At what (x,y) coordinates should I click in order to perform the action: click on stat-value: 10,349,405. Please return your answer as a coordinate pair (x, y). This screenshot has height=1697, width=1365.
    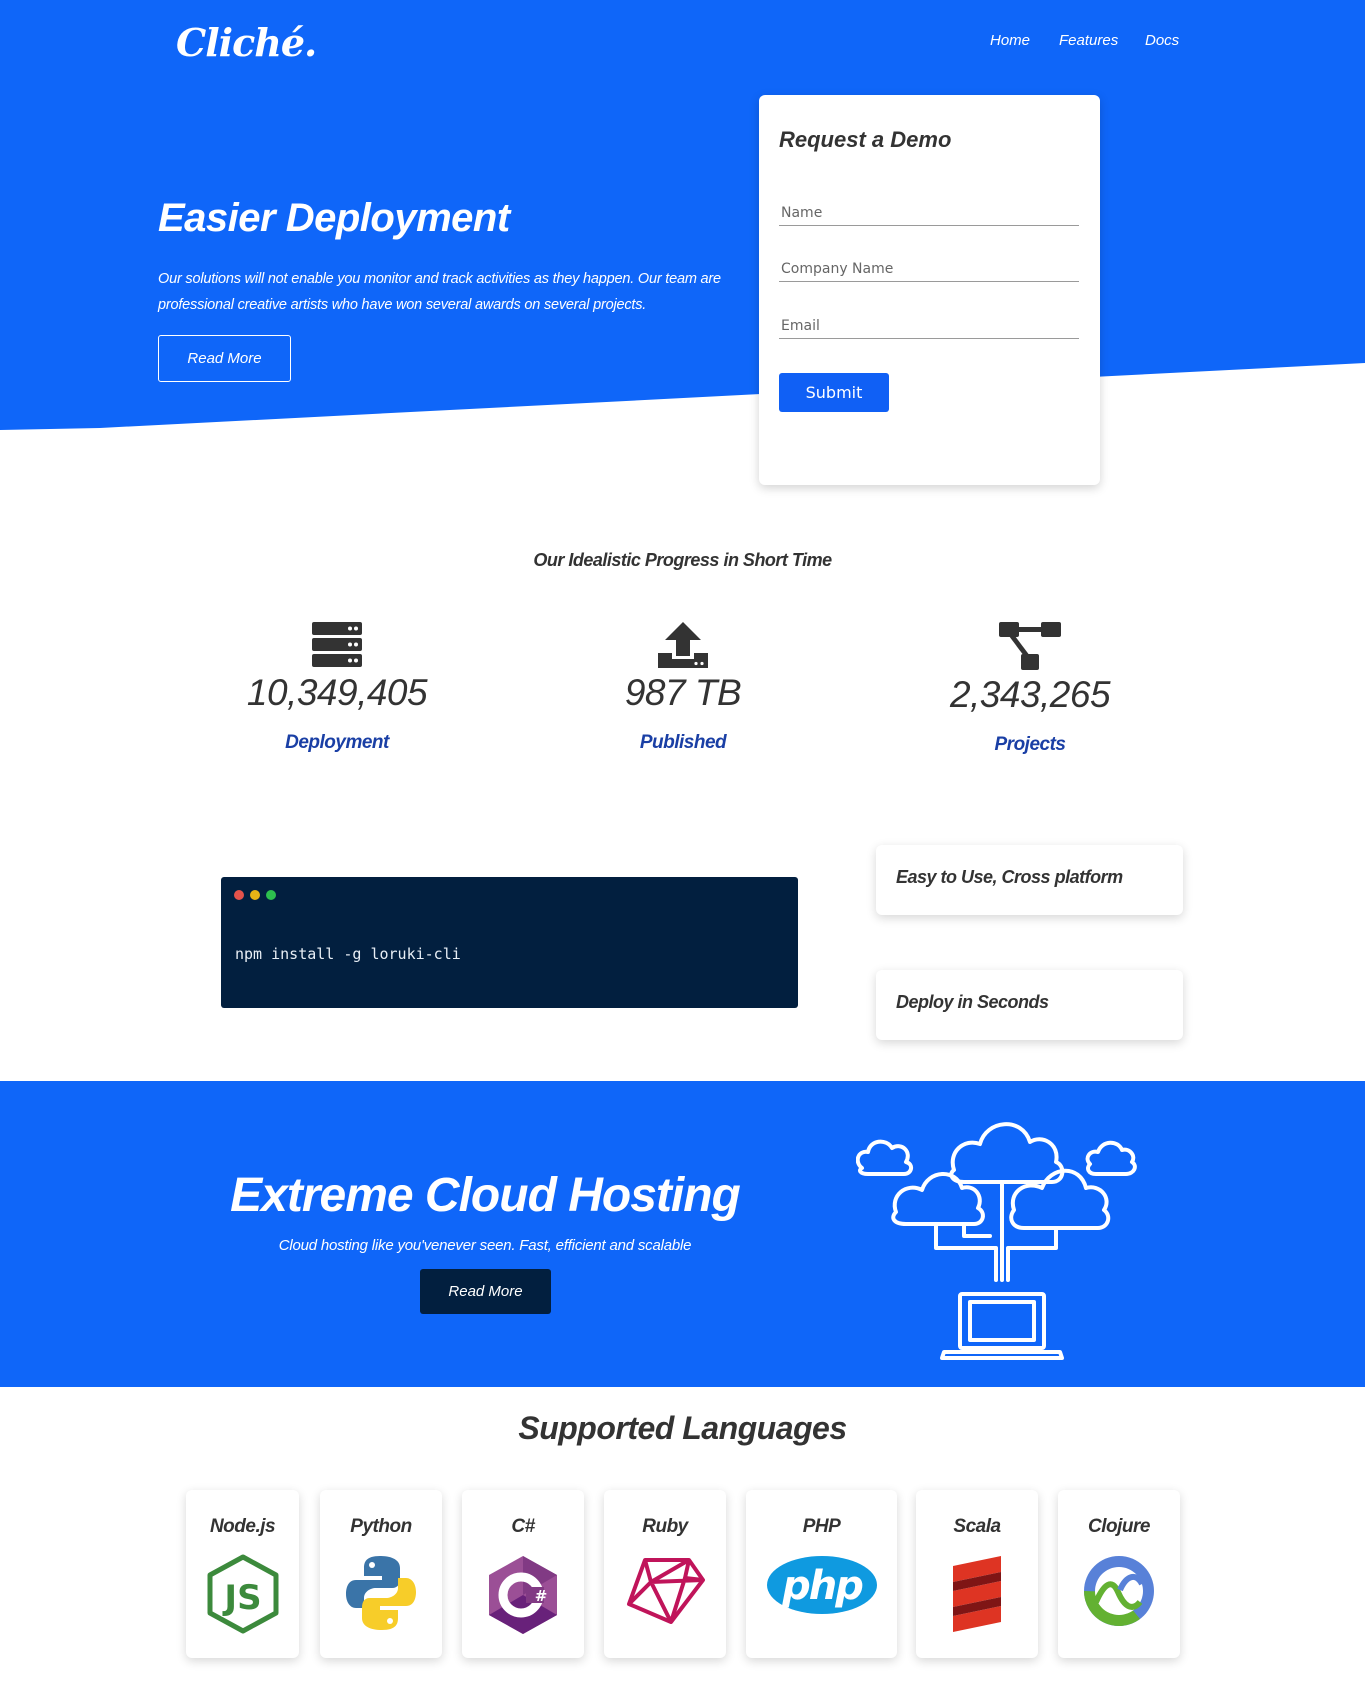
    Looking at the image, I should click on (337, 692).